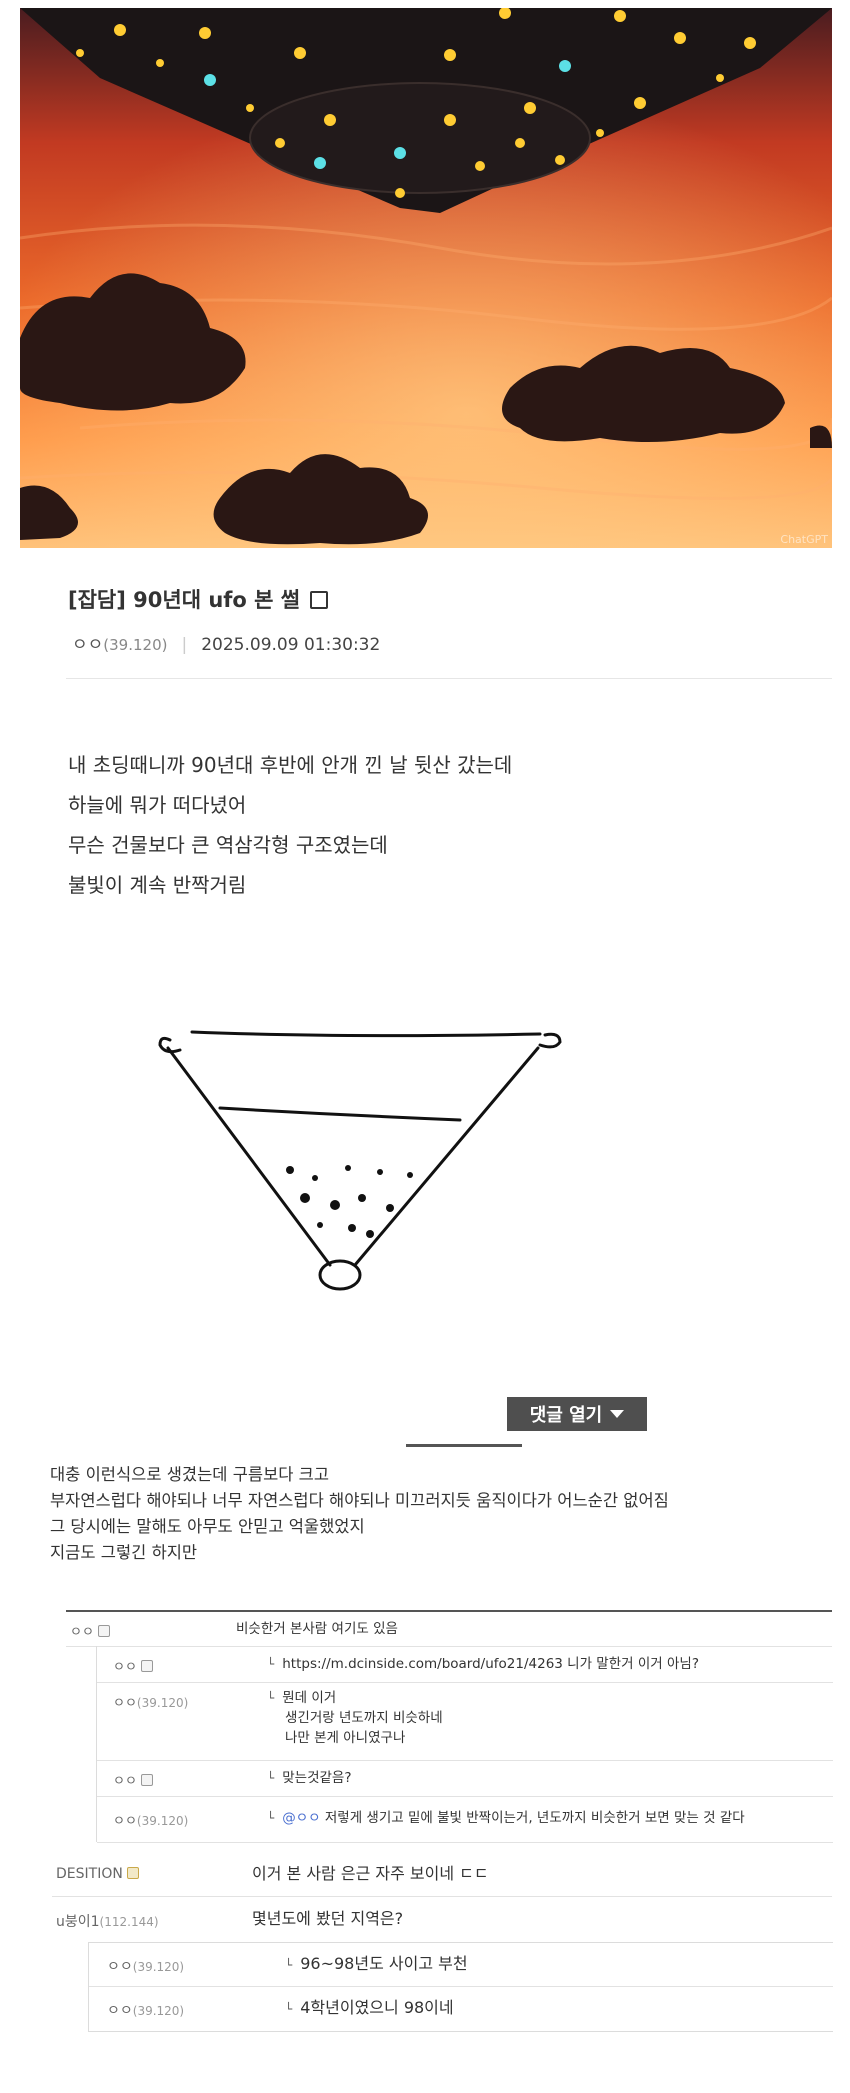  What do you see at coordinates (157, 805) in the screenshot?
I see `body-line: 하늘에 뭐가 떠다녔어` at bounding box center [157, 805].